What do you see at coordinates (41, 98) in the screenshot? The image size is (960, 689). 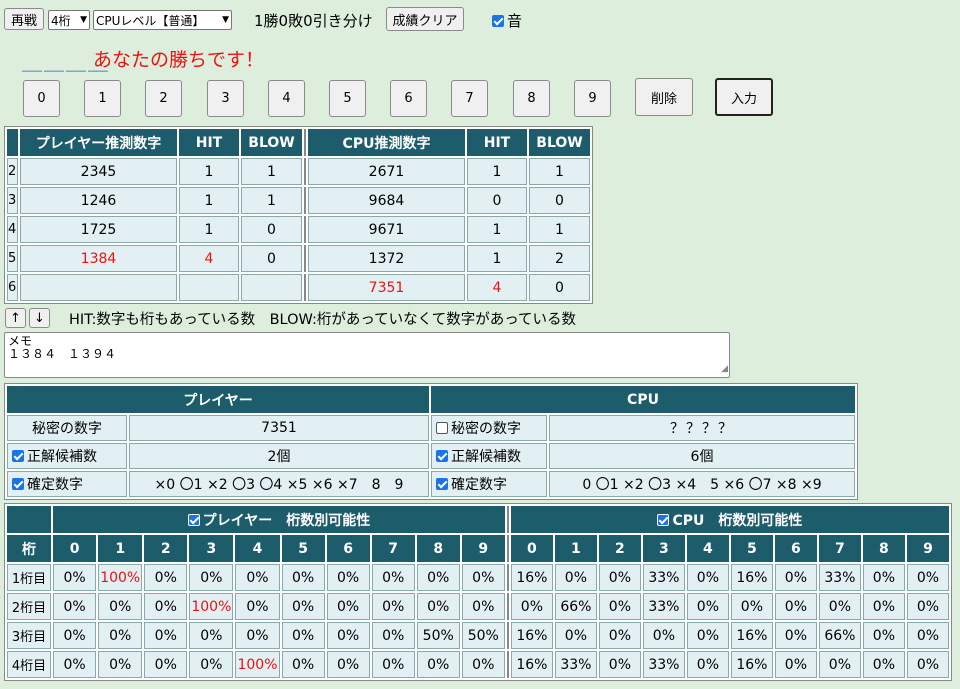 I see `digit-button-0: 0` at bounding box center [41, 98].